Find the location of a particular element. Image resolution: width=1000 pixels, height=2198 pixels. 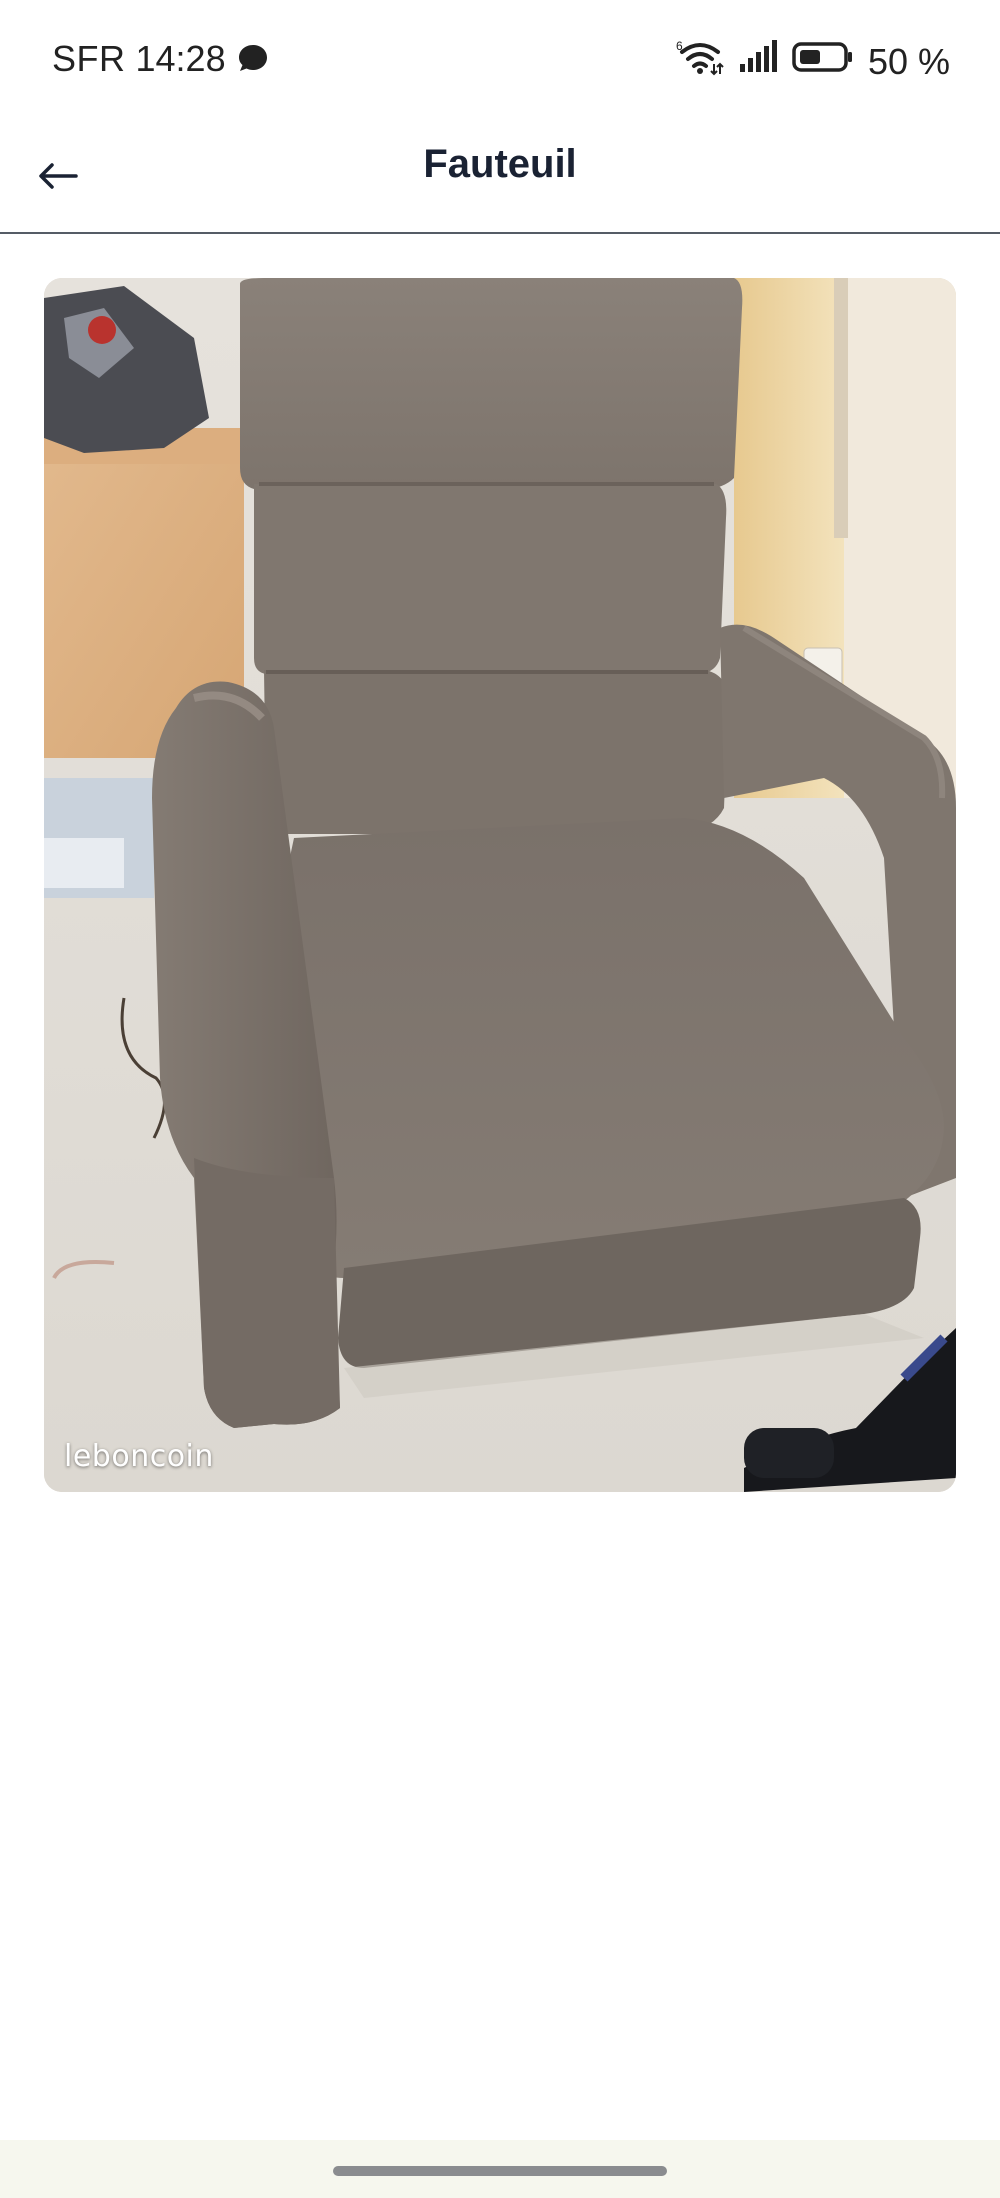

status-left: SFR 14:28 is located at coordinates (161, 59).